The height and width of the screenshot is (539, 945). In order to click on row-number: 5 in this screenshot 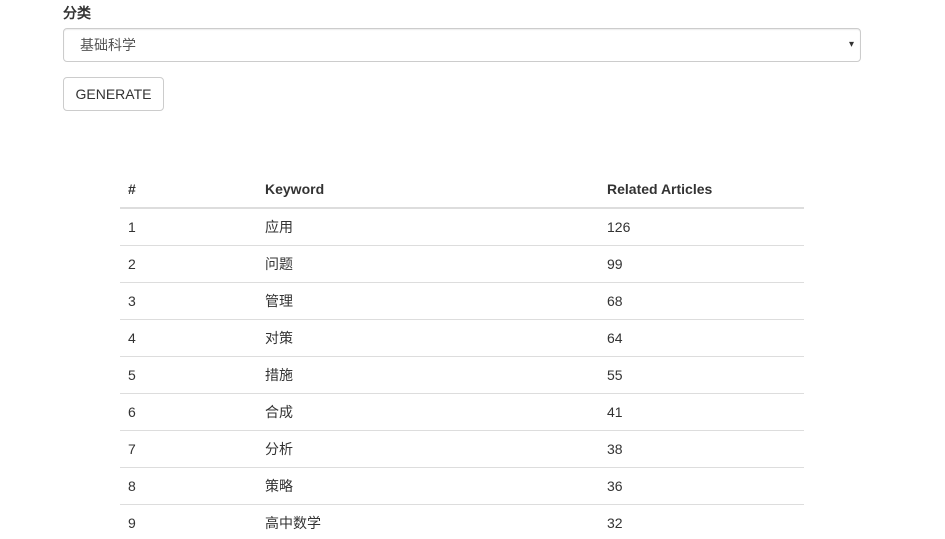, I will do `click(188, 375)`.